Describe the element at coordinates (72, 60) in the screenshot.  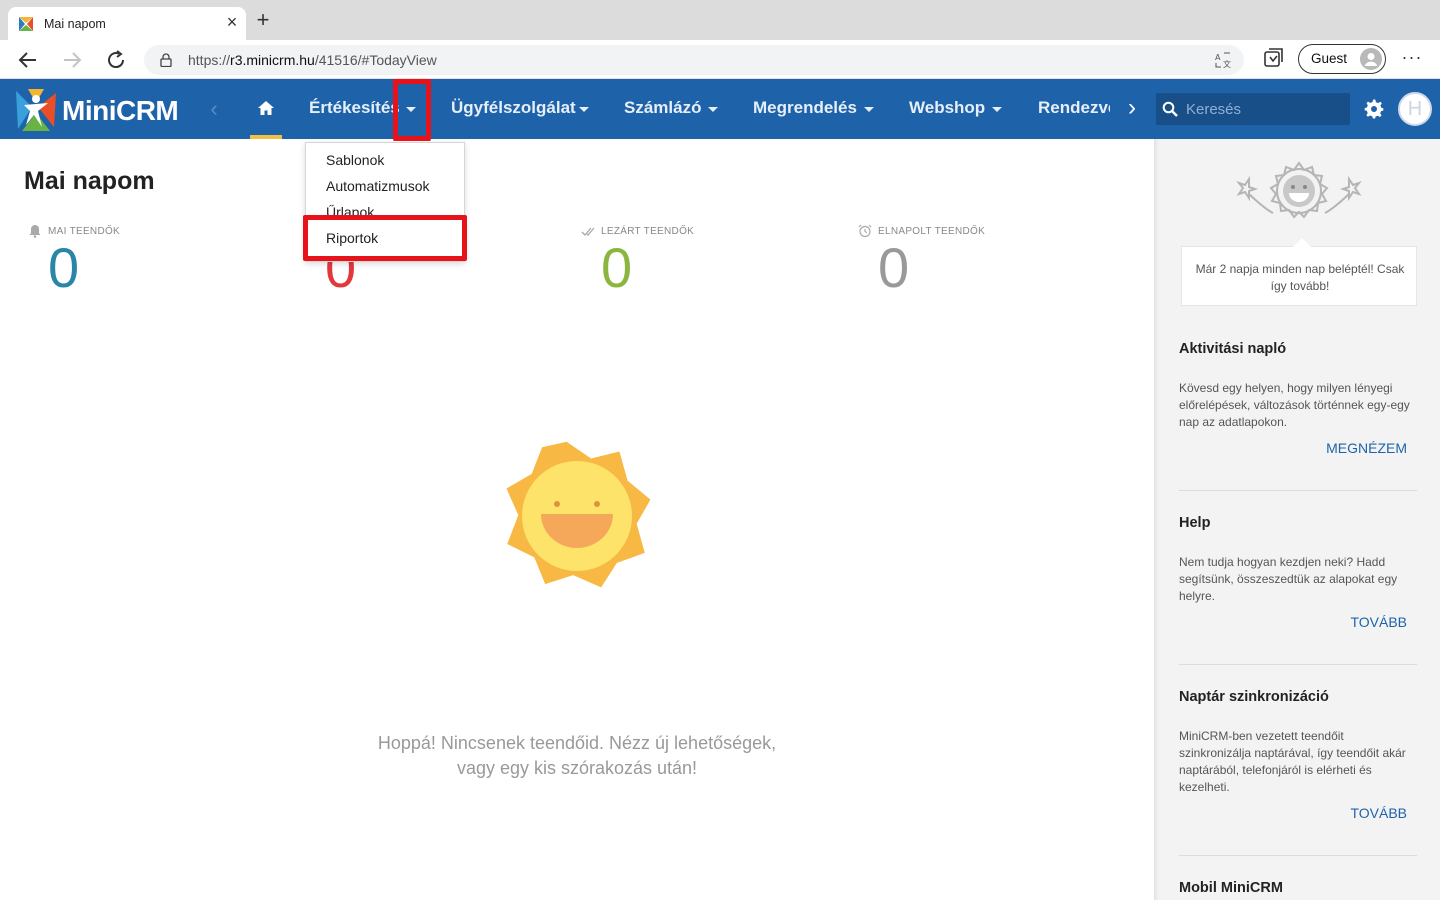
I see `forward-arrow-icon` at that location.